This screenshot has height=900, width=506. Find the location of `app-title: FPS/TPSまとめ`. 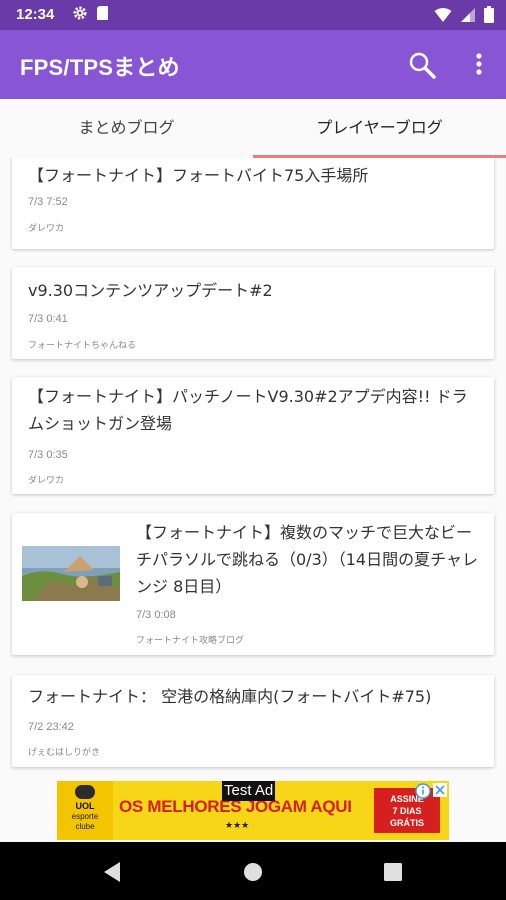

app-title: FPS/TPSまとめ is located at coordinates (100, 67).